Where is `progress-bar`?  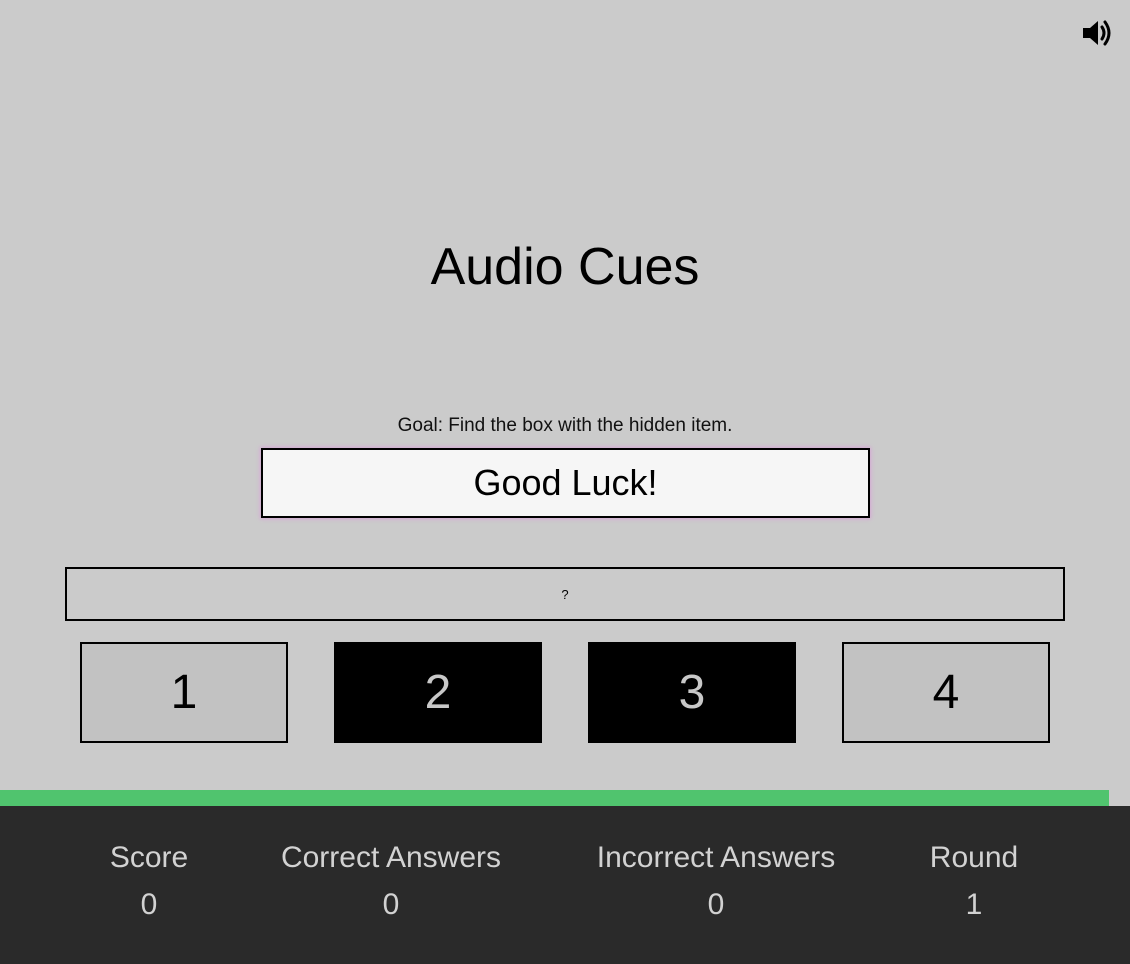
progress-bar is located at coordinates (565, 798).